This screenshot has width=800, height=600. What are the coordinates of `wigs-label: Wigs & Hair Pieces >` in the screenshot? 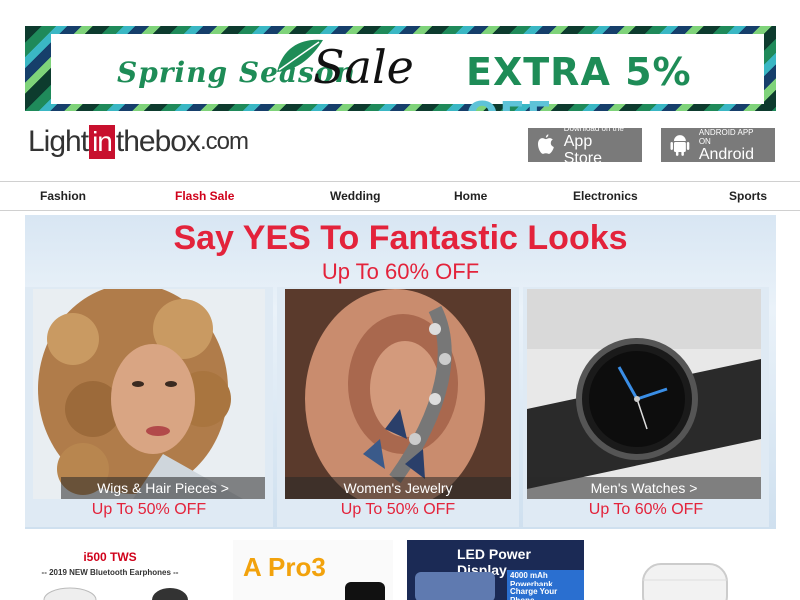 It's located at (163, 488).